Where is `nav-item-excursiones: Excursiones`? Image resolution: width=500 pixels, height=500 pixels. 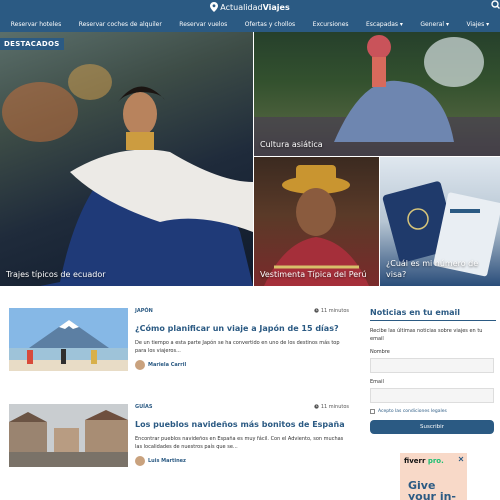
nav-item-excursiones: Excursiones is located at coordinates (331, 24).